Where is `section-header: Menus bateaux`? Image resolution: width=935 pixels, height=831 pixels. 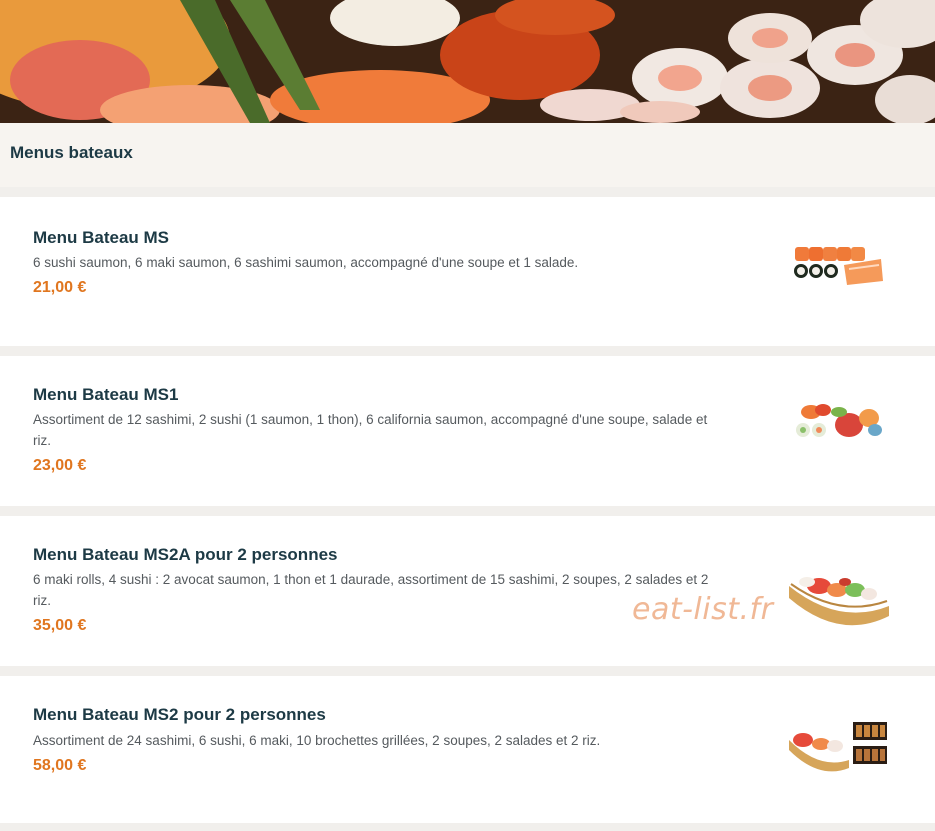
section-header: Menus bateaux is located at coordinates (467, 155).